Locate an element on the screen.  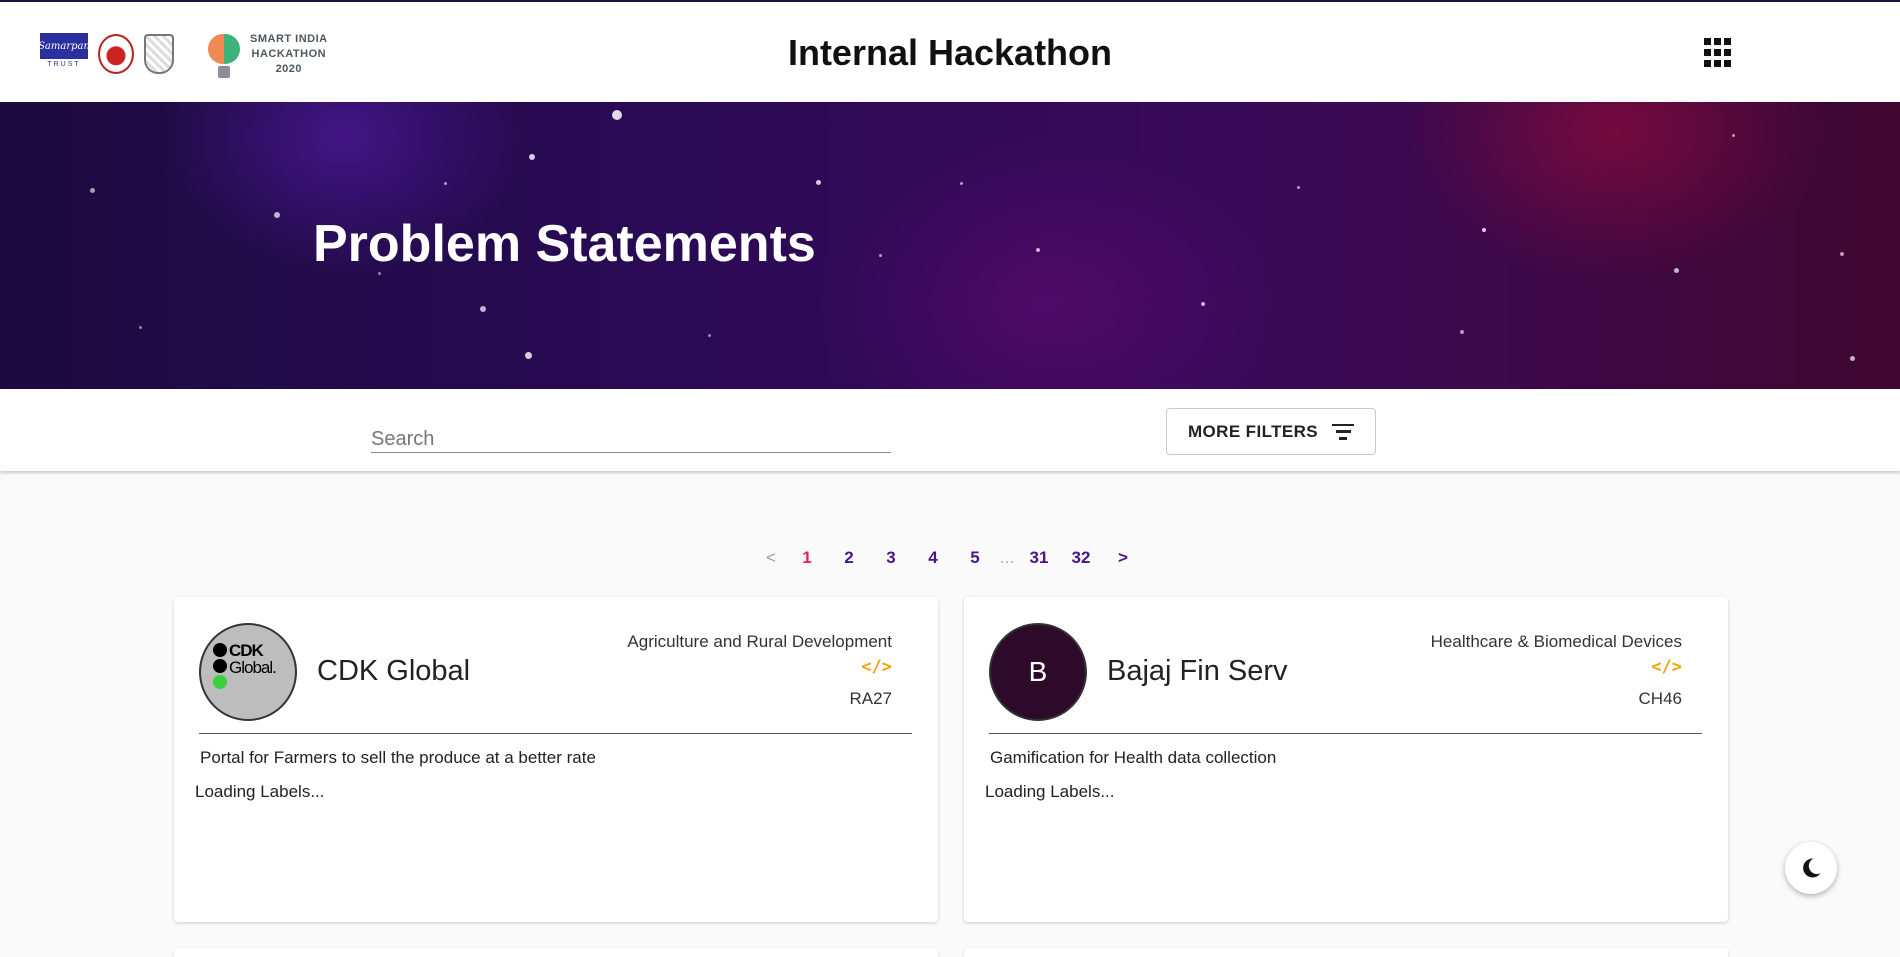
app-title: Internal Hackathon is located at coordinates (950, 52).